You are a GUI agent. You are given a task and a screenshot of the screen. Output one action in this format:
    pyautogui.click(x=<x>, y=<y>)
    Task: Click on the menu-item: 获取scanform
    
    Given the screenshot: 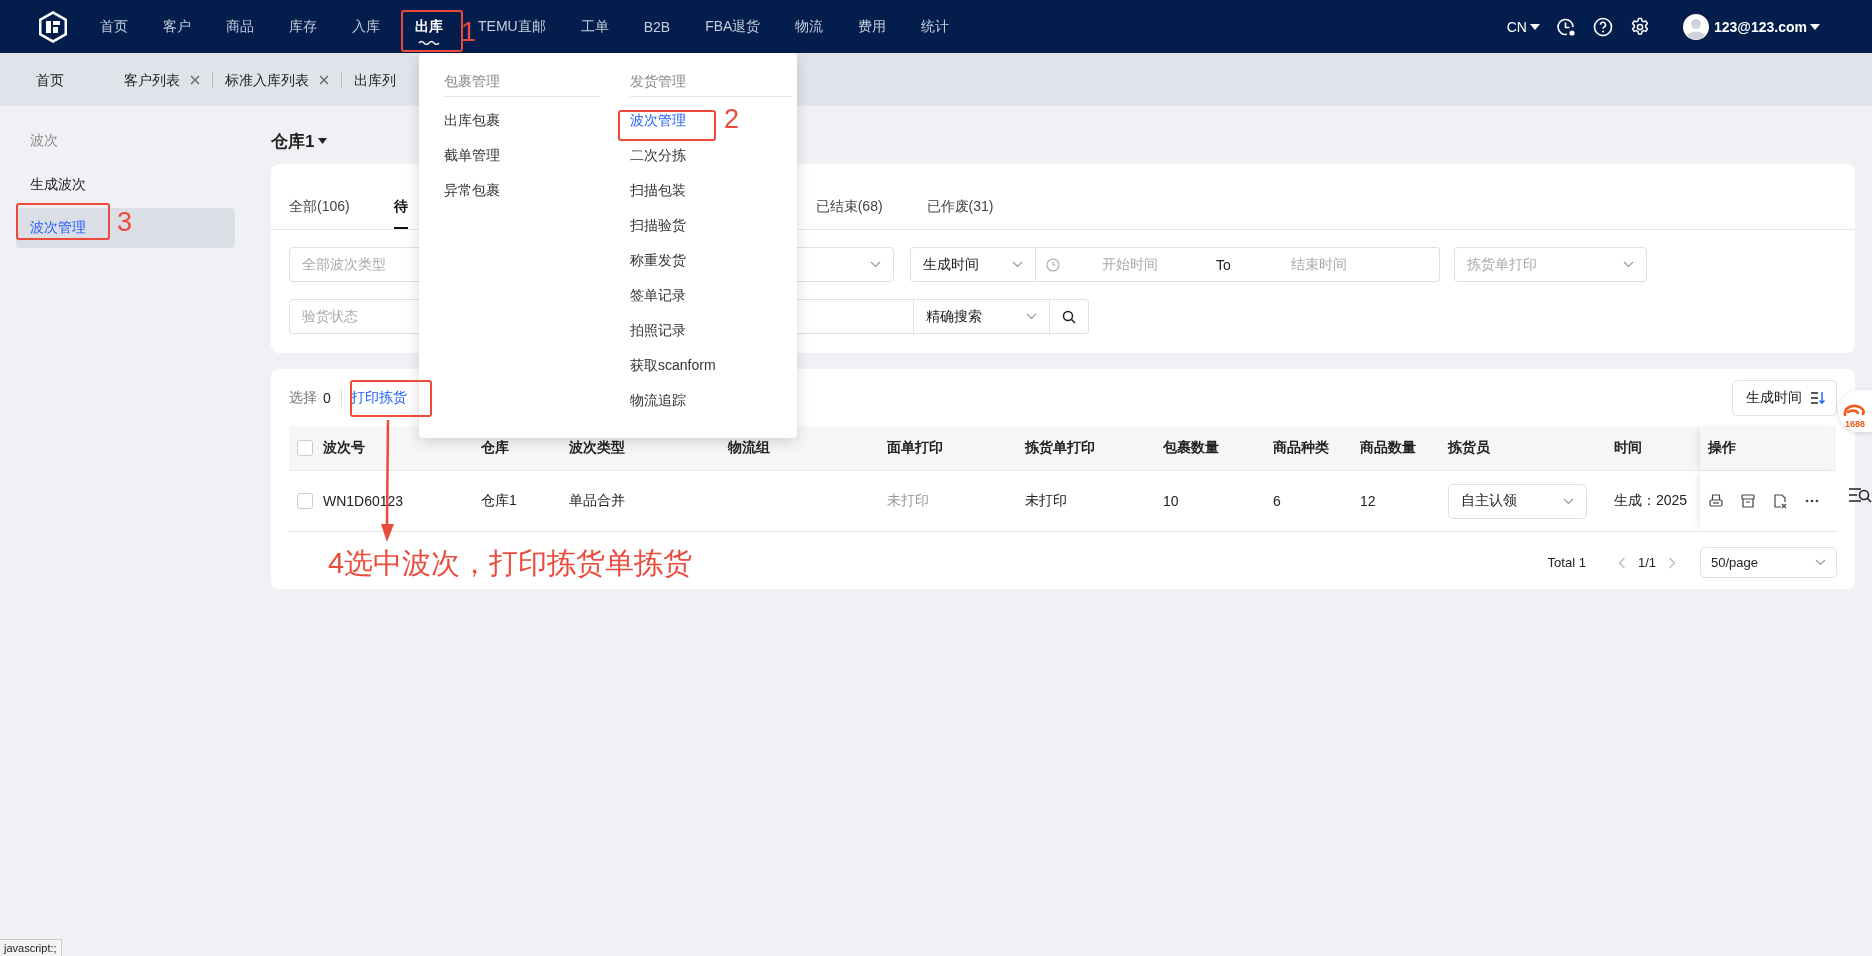 What is the action you would take?
    pyautogui.click(x=673, y=365)
    